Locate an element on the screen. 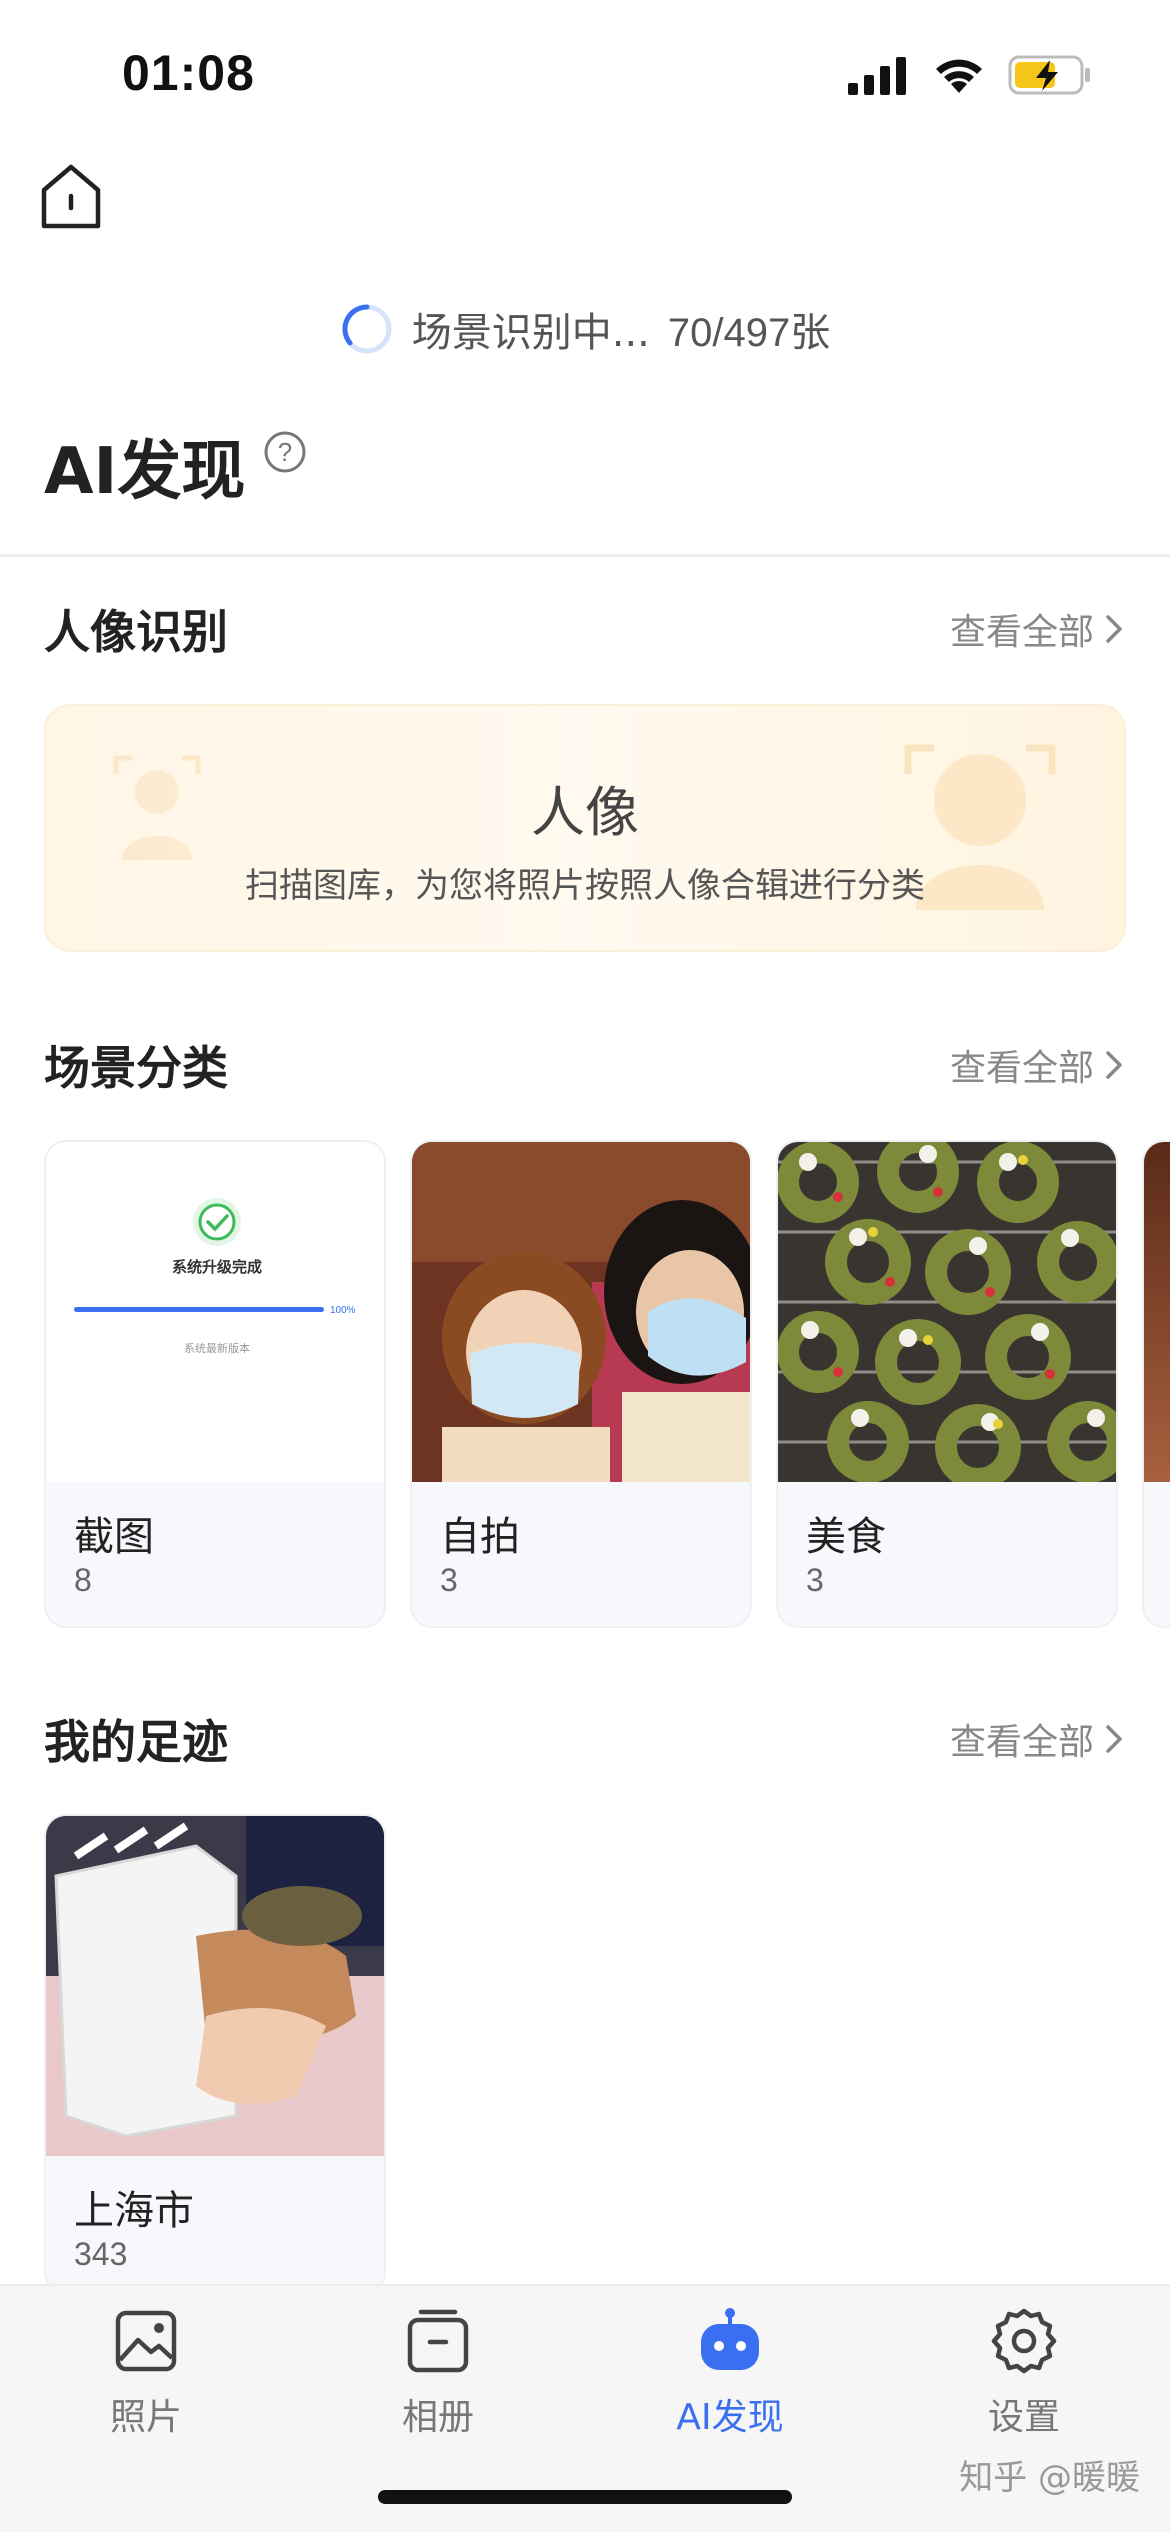 This screenshot has height=2532, width=1170. home-icon is located at coordinates (71, 196).